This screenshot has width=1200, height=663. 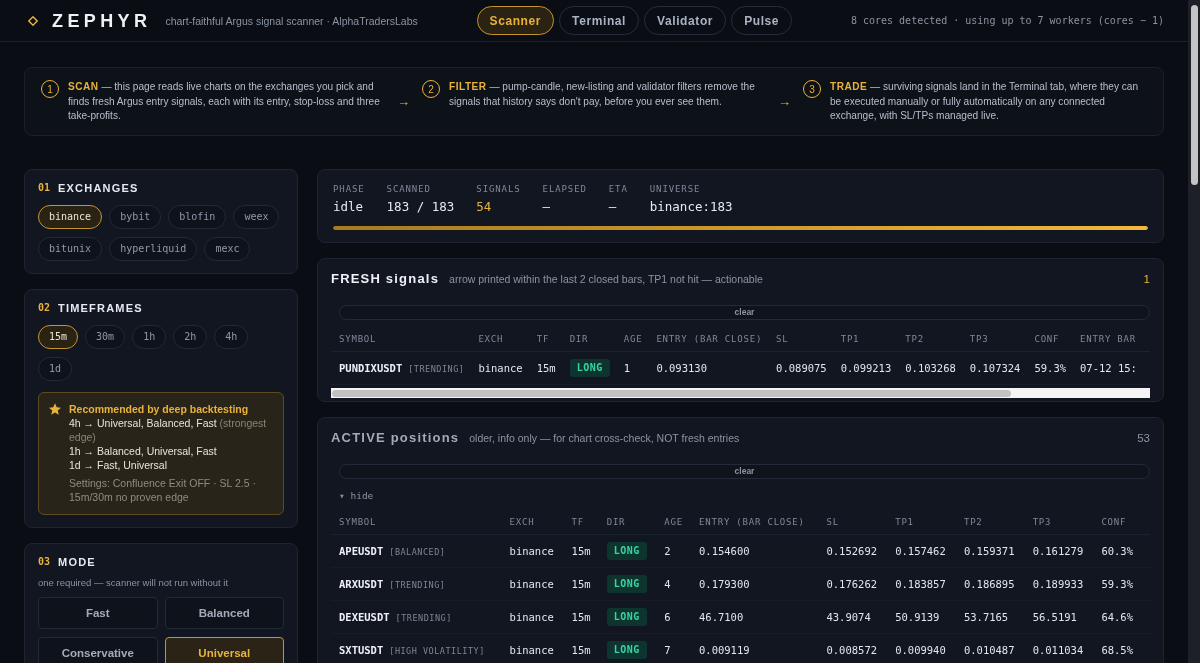 I want to click on mode-option: Balanced, so click(x=224, y=612).